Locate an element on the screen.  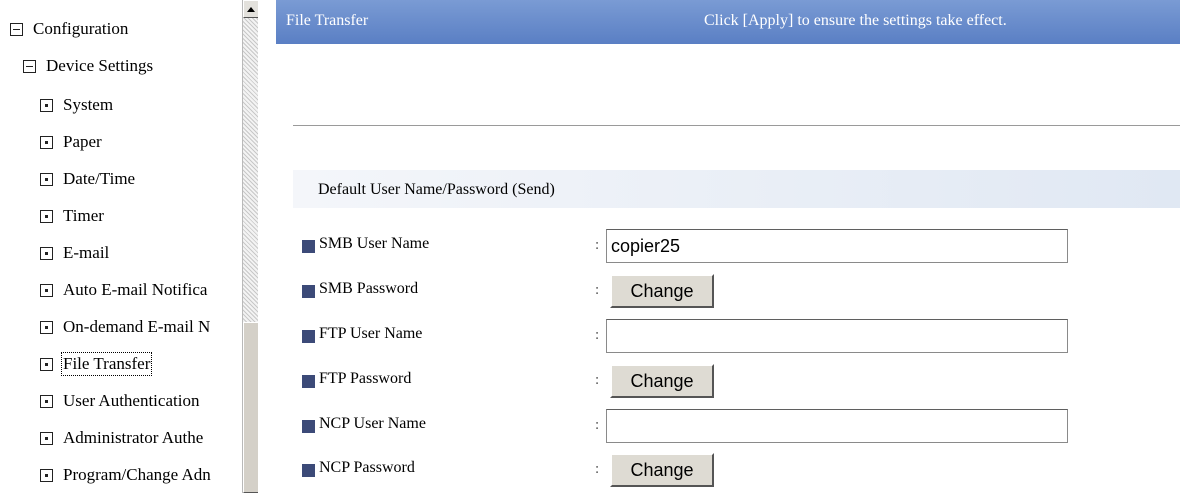
scrollbar-thumb is located at coordinates (250, 407).